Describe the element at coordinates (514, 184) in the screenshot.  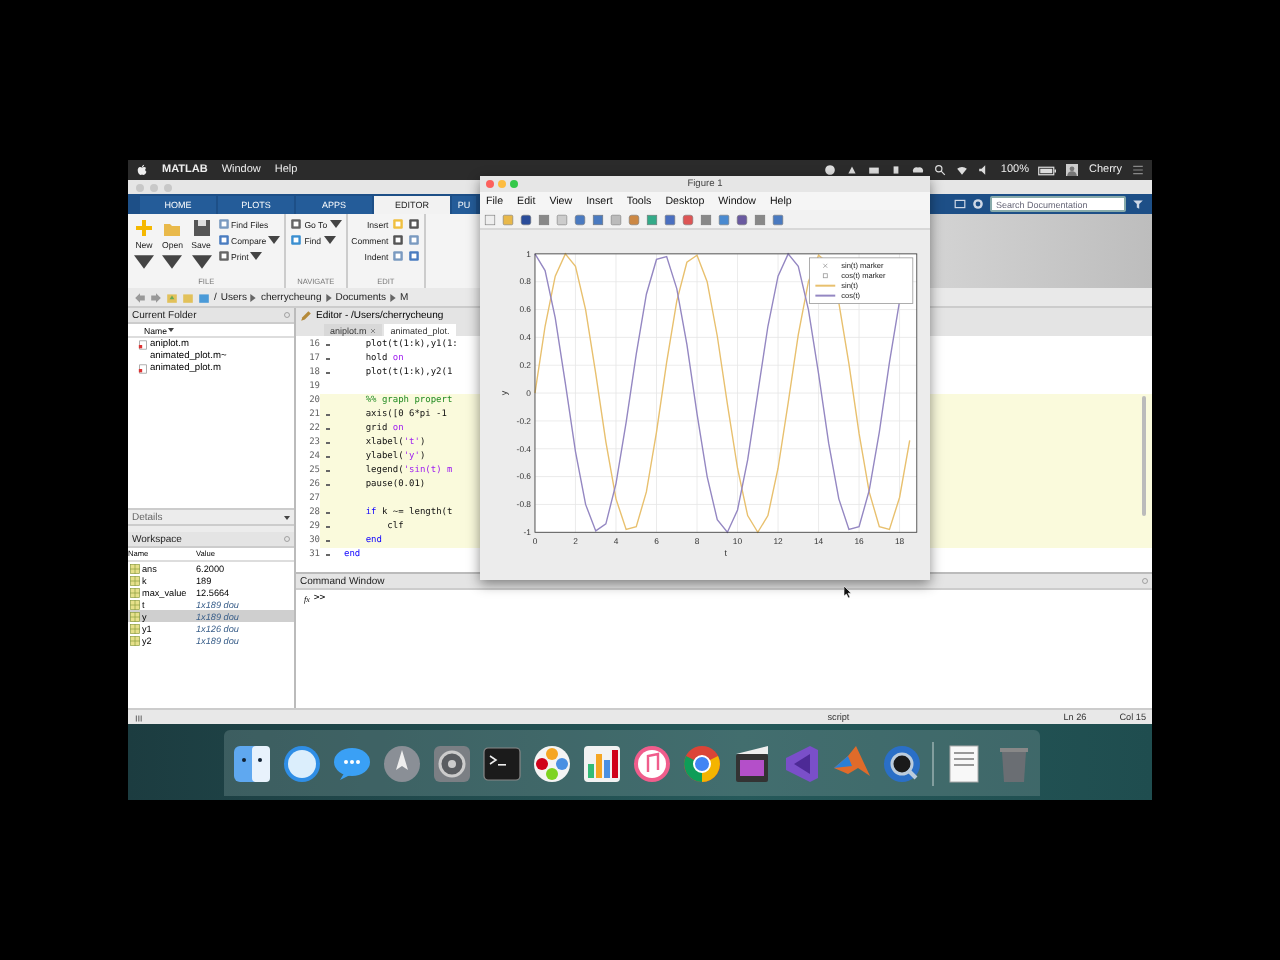
I see `zoom-button` at that location.